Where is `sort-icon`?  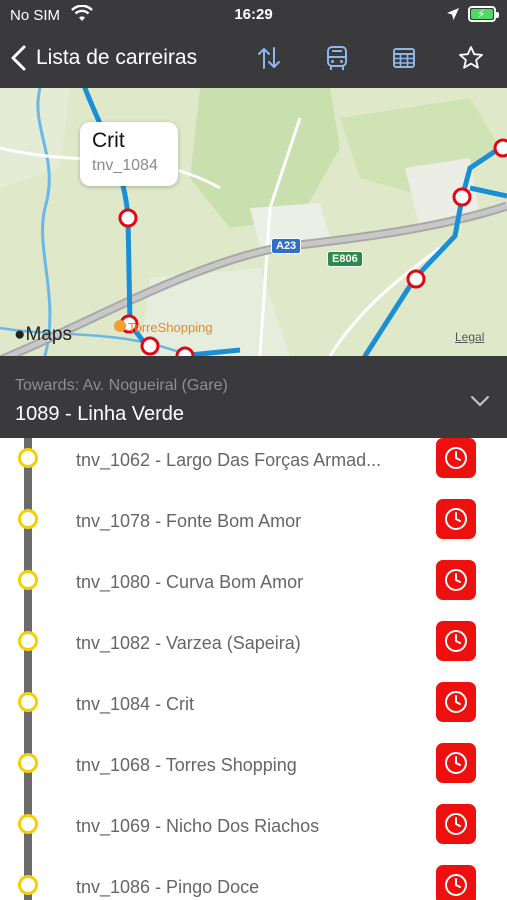
sort-icon is located at coordinates (269, 58).